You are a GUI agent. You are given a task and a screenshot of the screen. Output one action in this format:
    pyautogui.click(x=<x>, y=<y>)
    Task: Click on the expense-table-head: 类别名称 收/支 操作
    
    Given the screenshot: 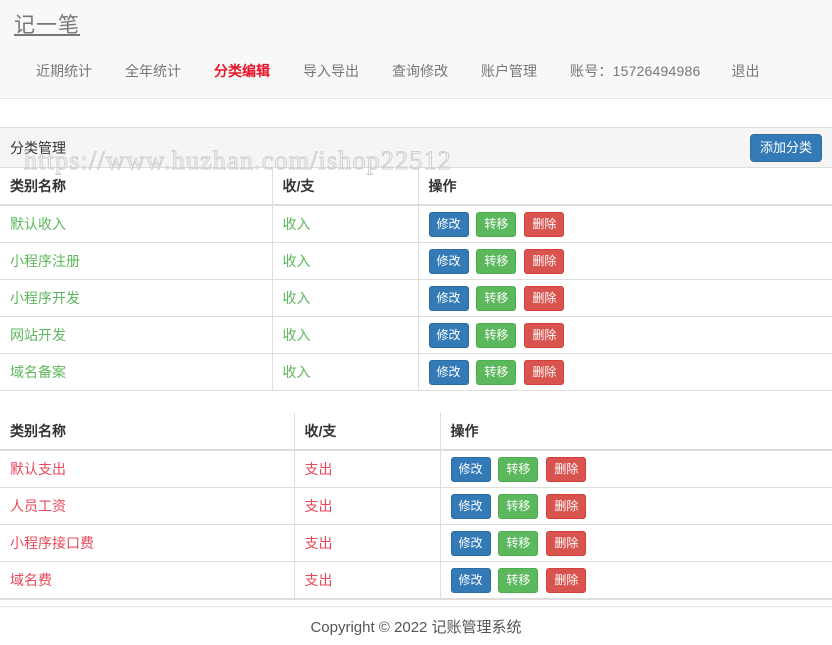 What is the action you would take?
    pyautogui.click(x=416, y=432)
    